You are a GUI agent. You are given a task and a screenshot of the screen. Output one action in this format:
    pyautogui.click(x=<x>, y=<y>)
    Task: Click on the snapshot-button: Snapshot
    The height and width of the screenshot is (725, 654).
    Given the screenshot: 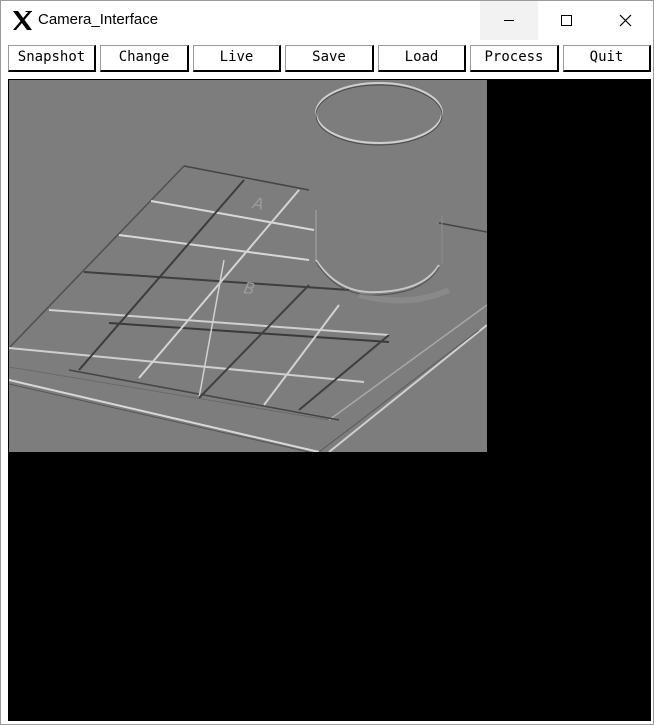 What is the action you would take?
    pyautogui.click(x=52, y=58)
    